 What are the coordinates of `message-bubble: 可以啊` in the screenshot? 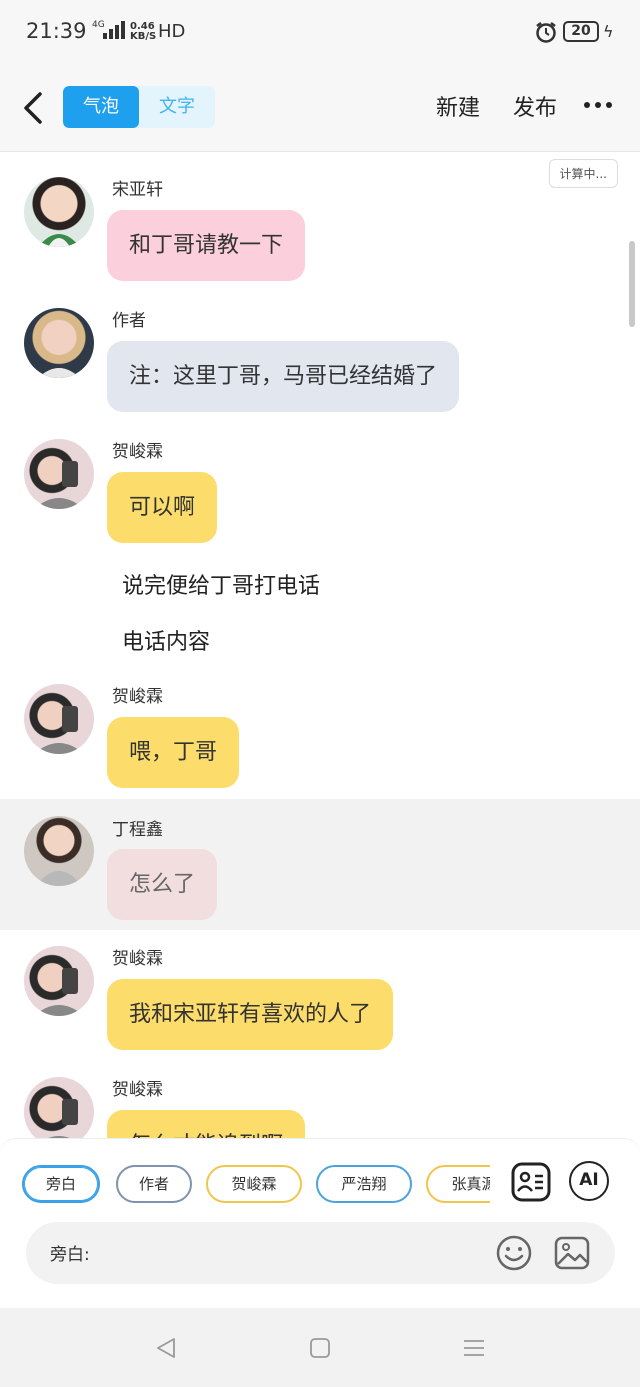 It's located at (162, 507).